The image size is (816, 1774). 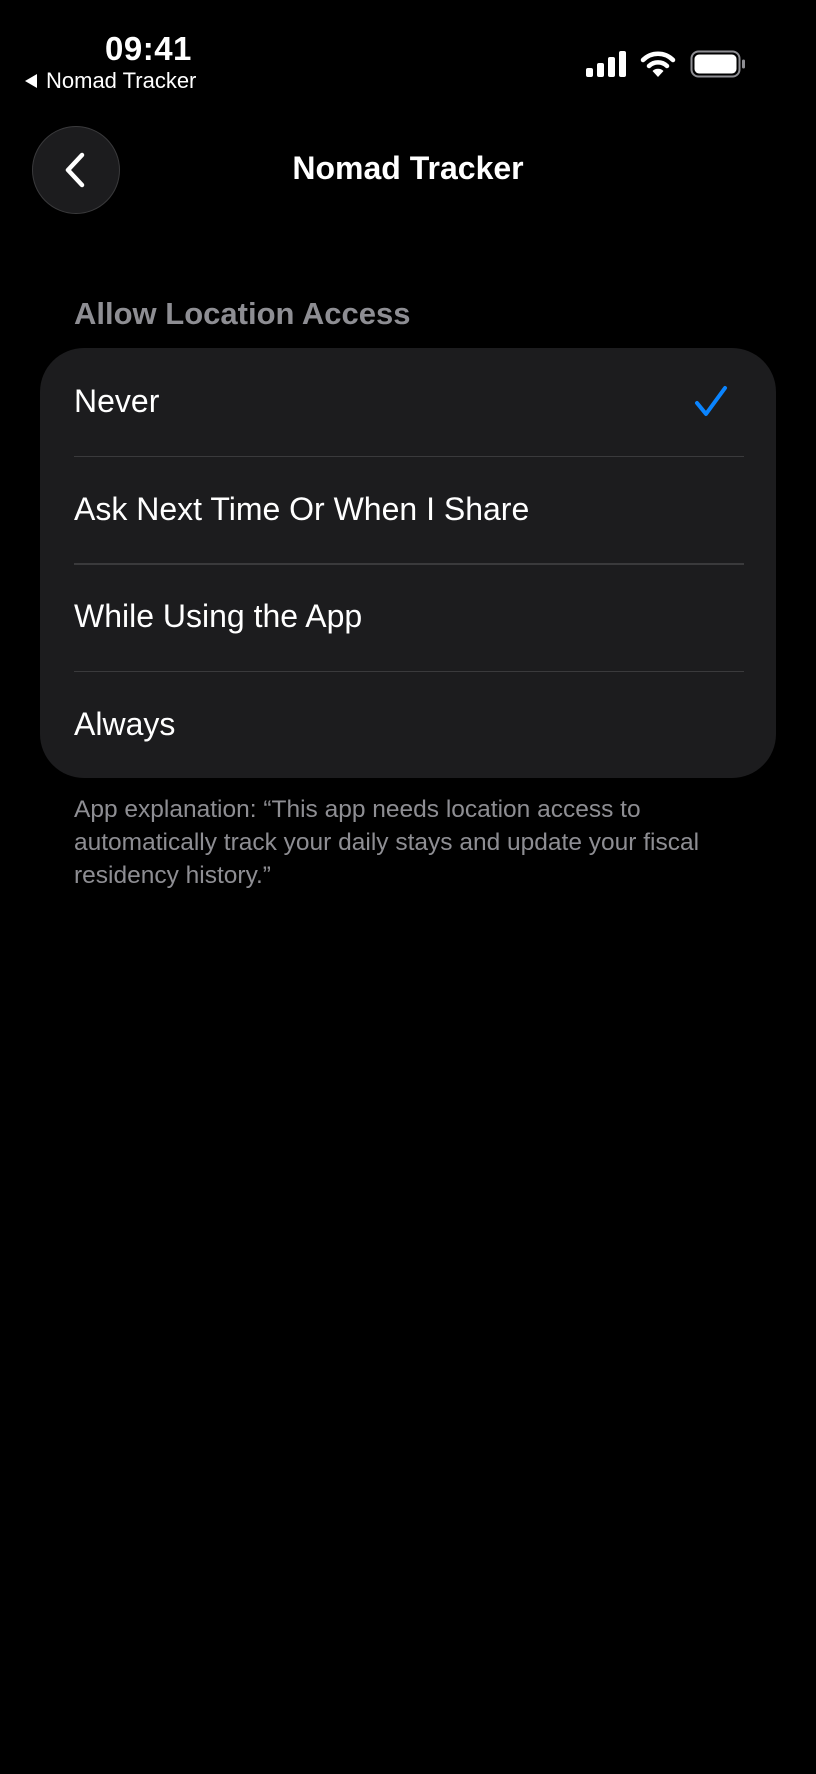 What do you see at coordinates (117, 401) in the screenshot?
I see `option-label: Never` at bounding box center [117, 401].